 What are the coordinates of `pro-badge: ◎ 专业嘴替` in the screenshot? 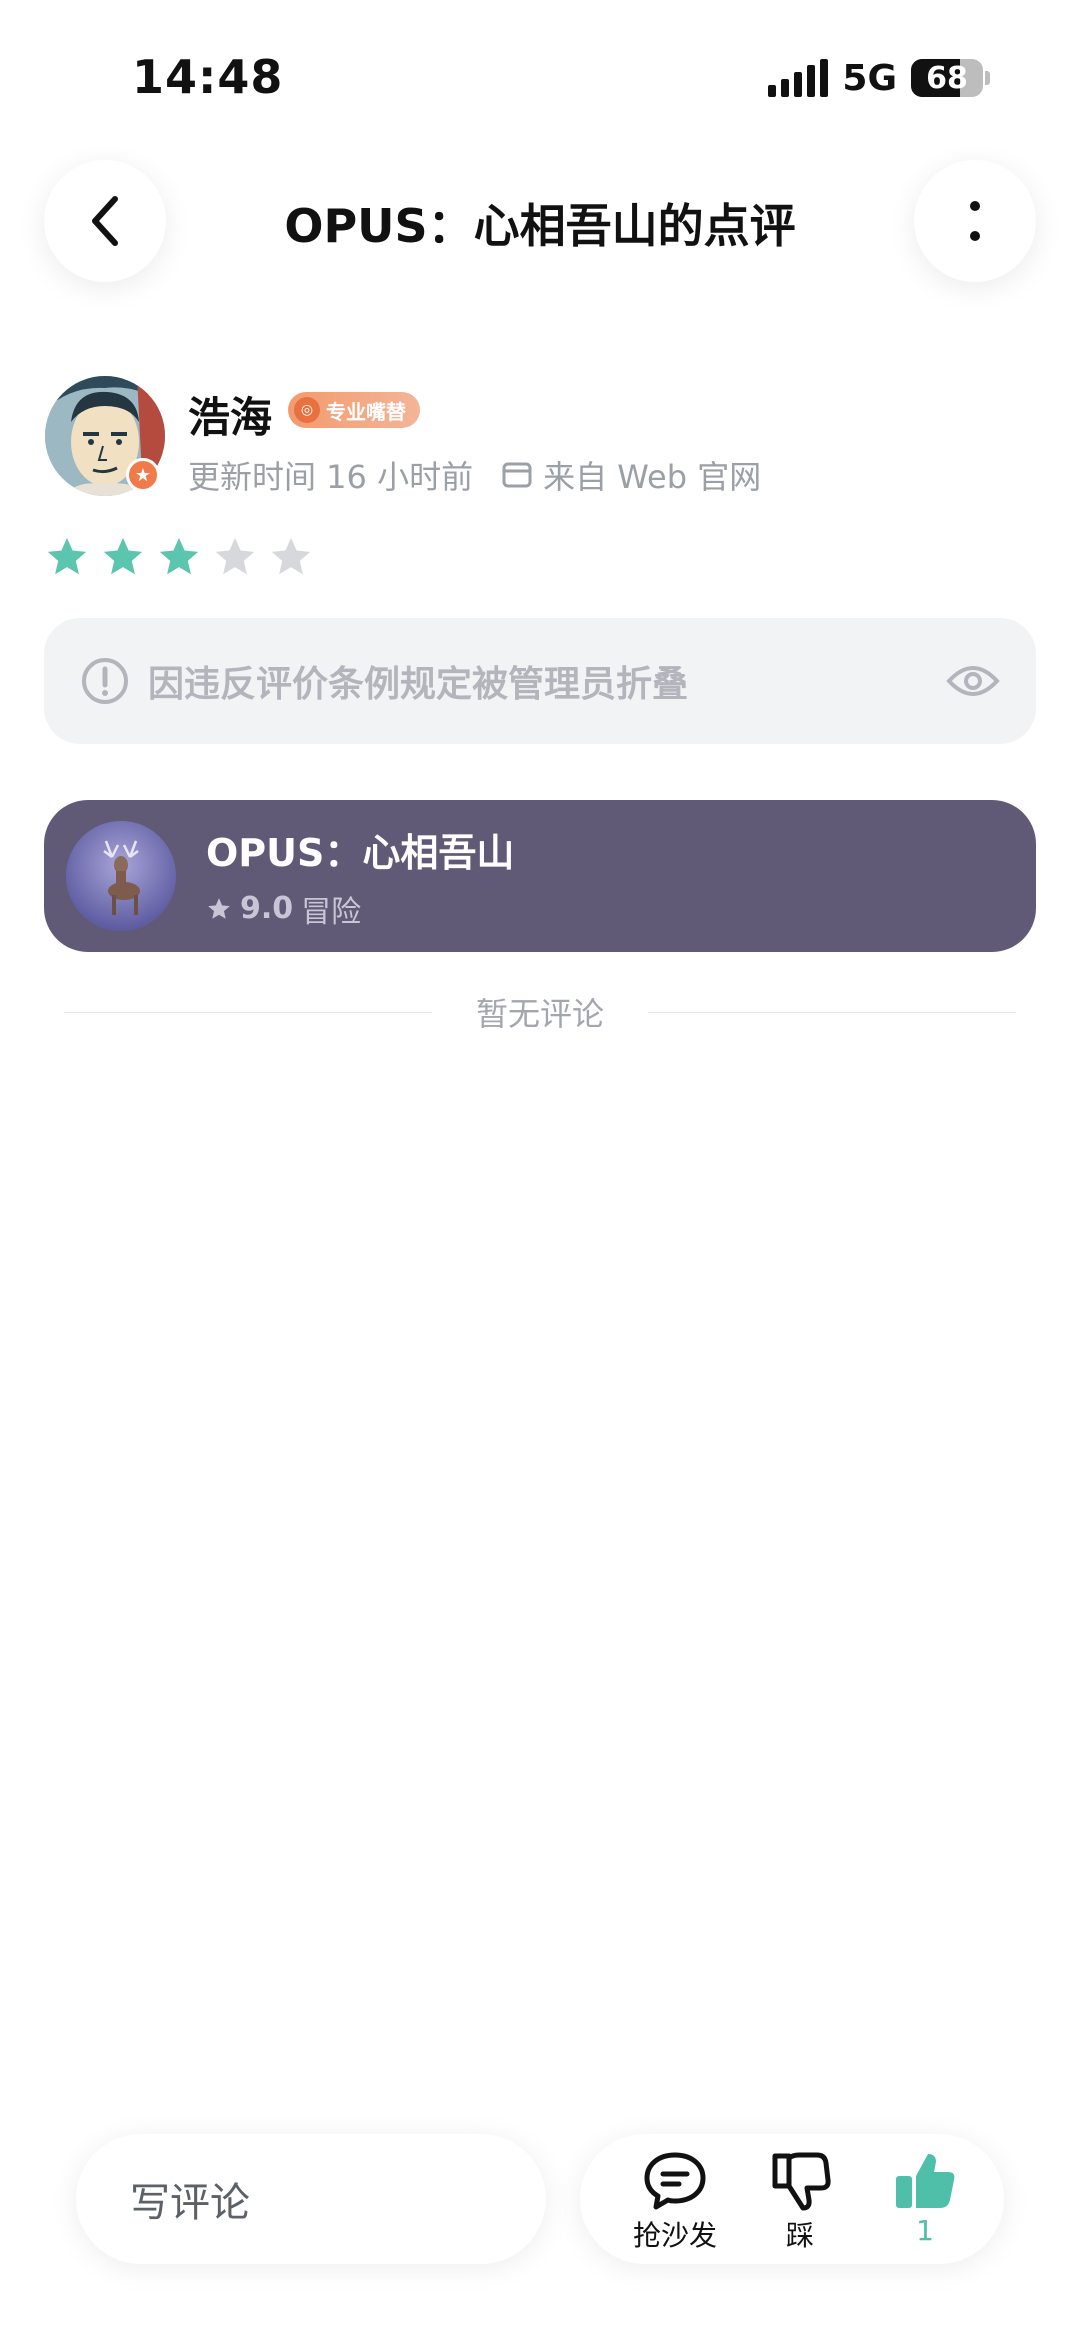 It's located at (354, 410).